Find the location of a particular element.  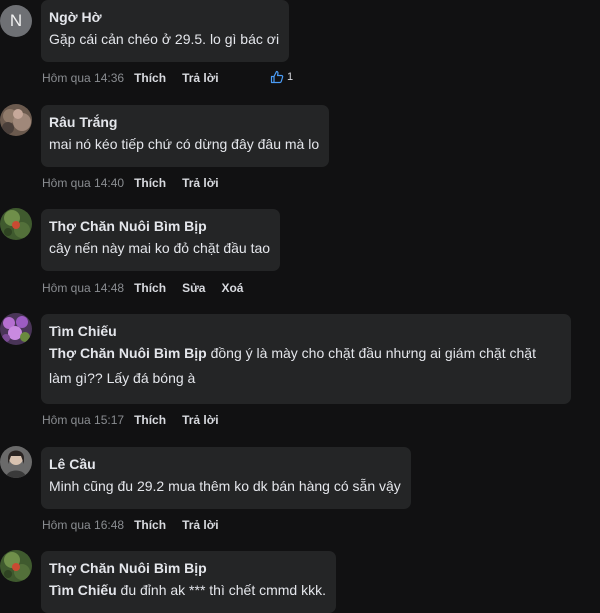

comment-meta: Hôm qua 14:40 Thích Trả lời is located at coordinates (138, 183).